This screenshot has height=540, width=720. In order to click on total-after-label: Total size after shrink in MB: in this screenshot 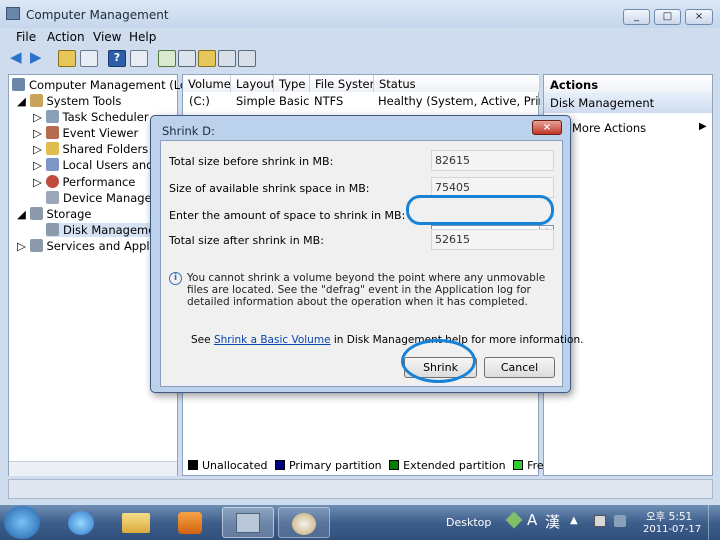, I will do `click(246, 240)`.